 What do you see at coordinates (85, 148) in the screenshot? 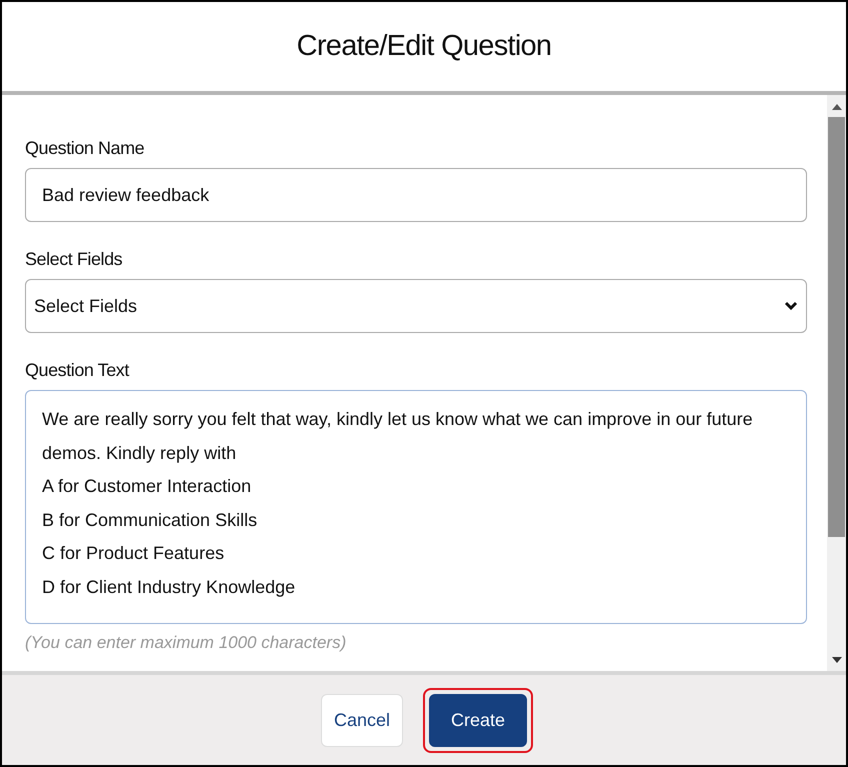
I see `field-label: Question Name` at bounding box center [85, 148].